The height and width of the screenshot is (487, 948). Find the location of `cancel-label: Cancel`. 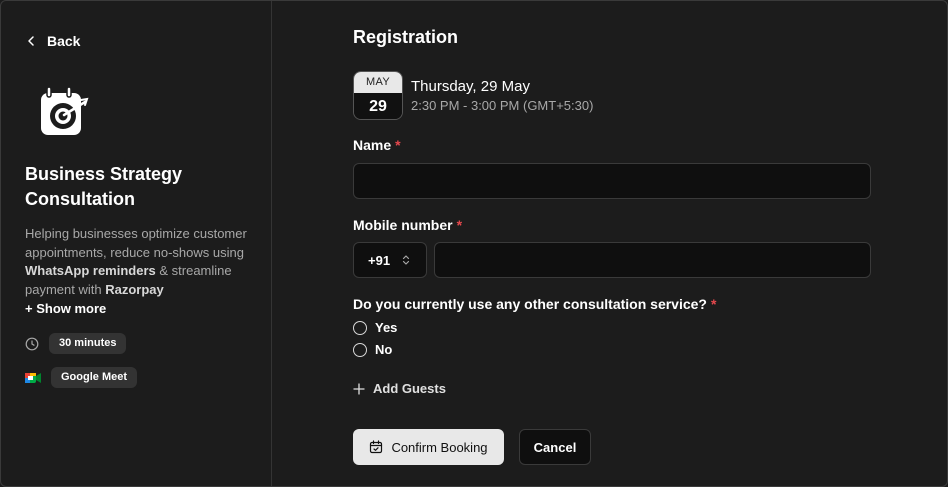

cancel-label: Cancel is located at coordinates (555, 447).